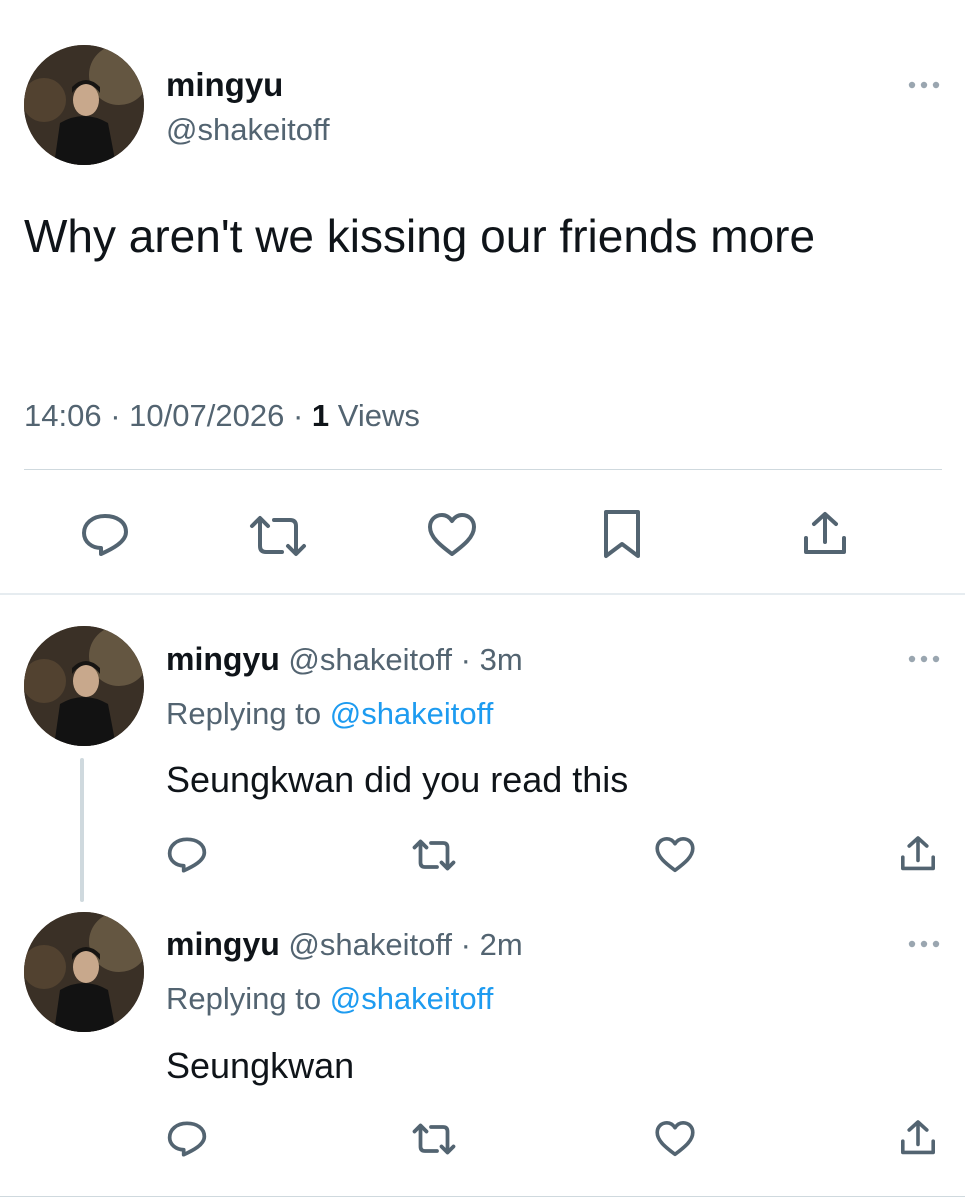 The image size is (965, 1200). I want to click on thread-line, so click(82, 830).